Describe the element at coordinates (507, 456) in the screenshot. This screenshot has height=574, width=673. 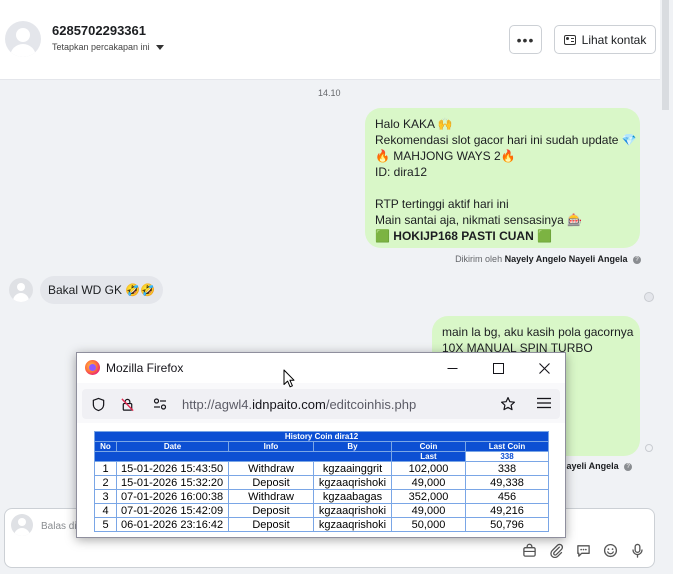
I see `subheader-value: 338` at that location.